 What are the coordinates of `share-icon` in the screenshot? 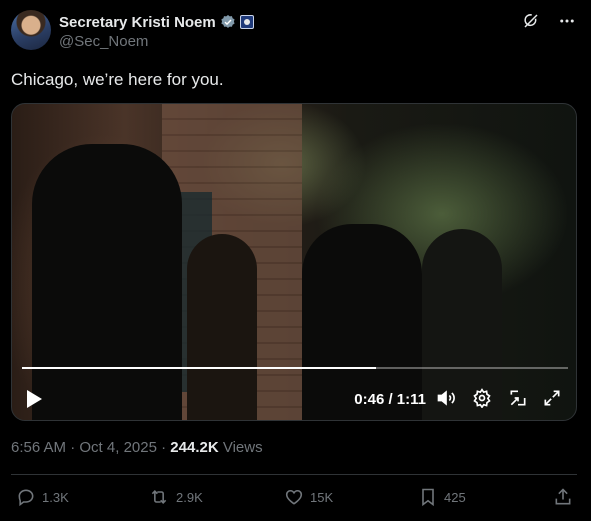 It's located at (563, 496).